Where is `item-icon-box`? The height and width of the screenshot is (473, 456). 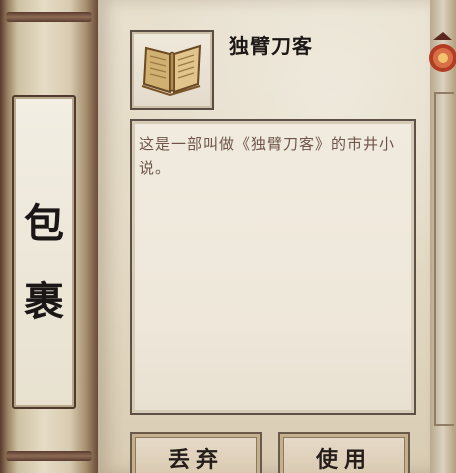 item-icon-box is located at coordinates (172, 70).